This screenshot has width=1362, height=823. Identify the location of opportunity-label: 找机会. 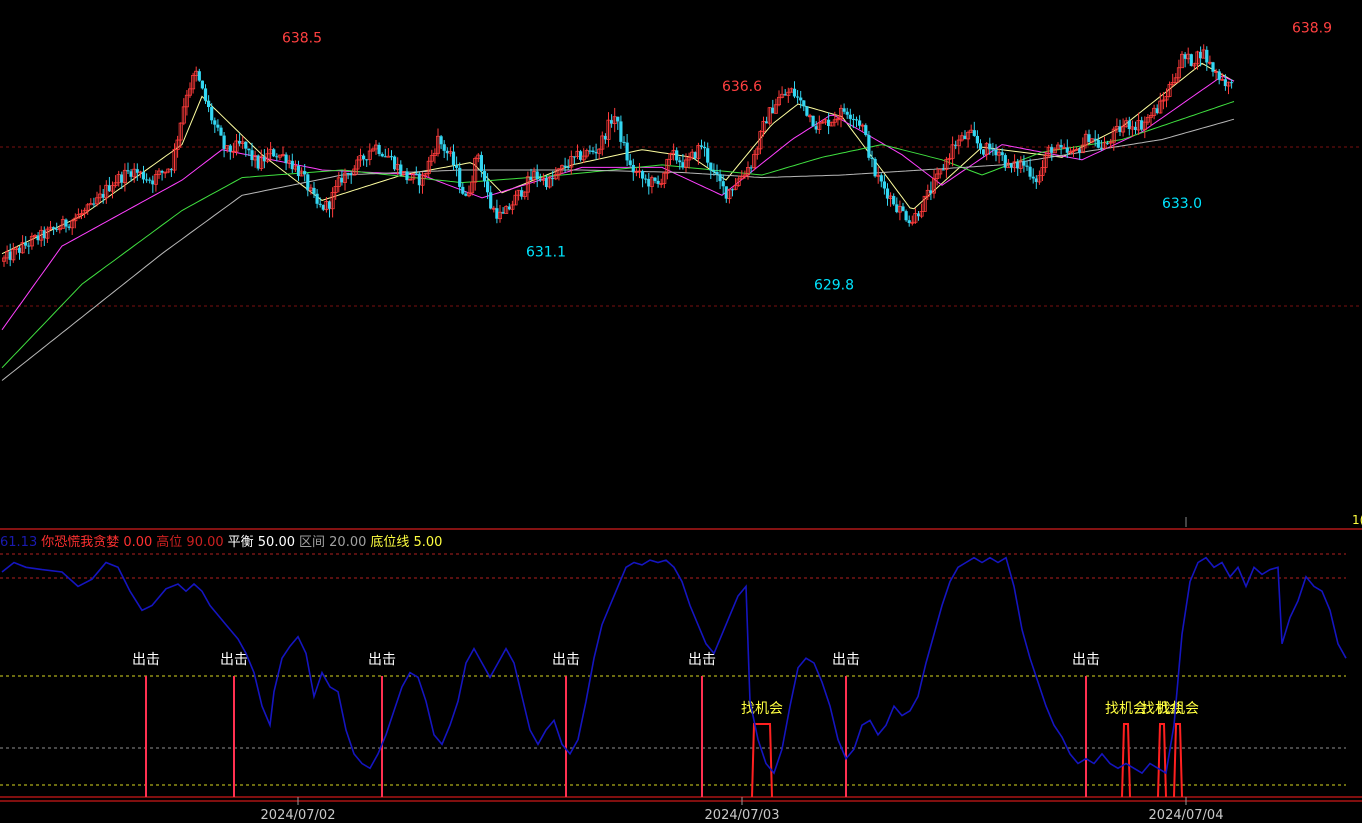
(1178, 709).